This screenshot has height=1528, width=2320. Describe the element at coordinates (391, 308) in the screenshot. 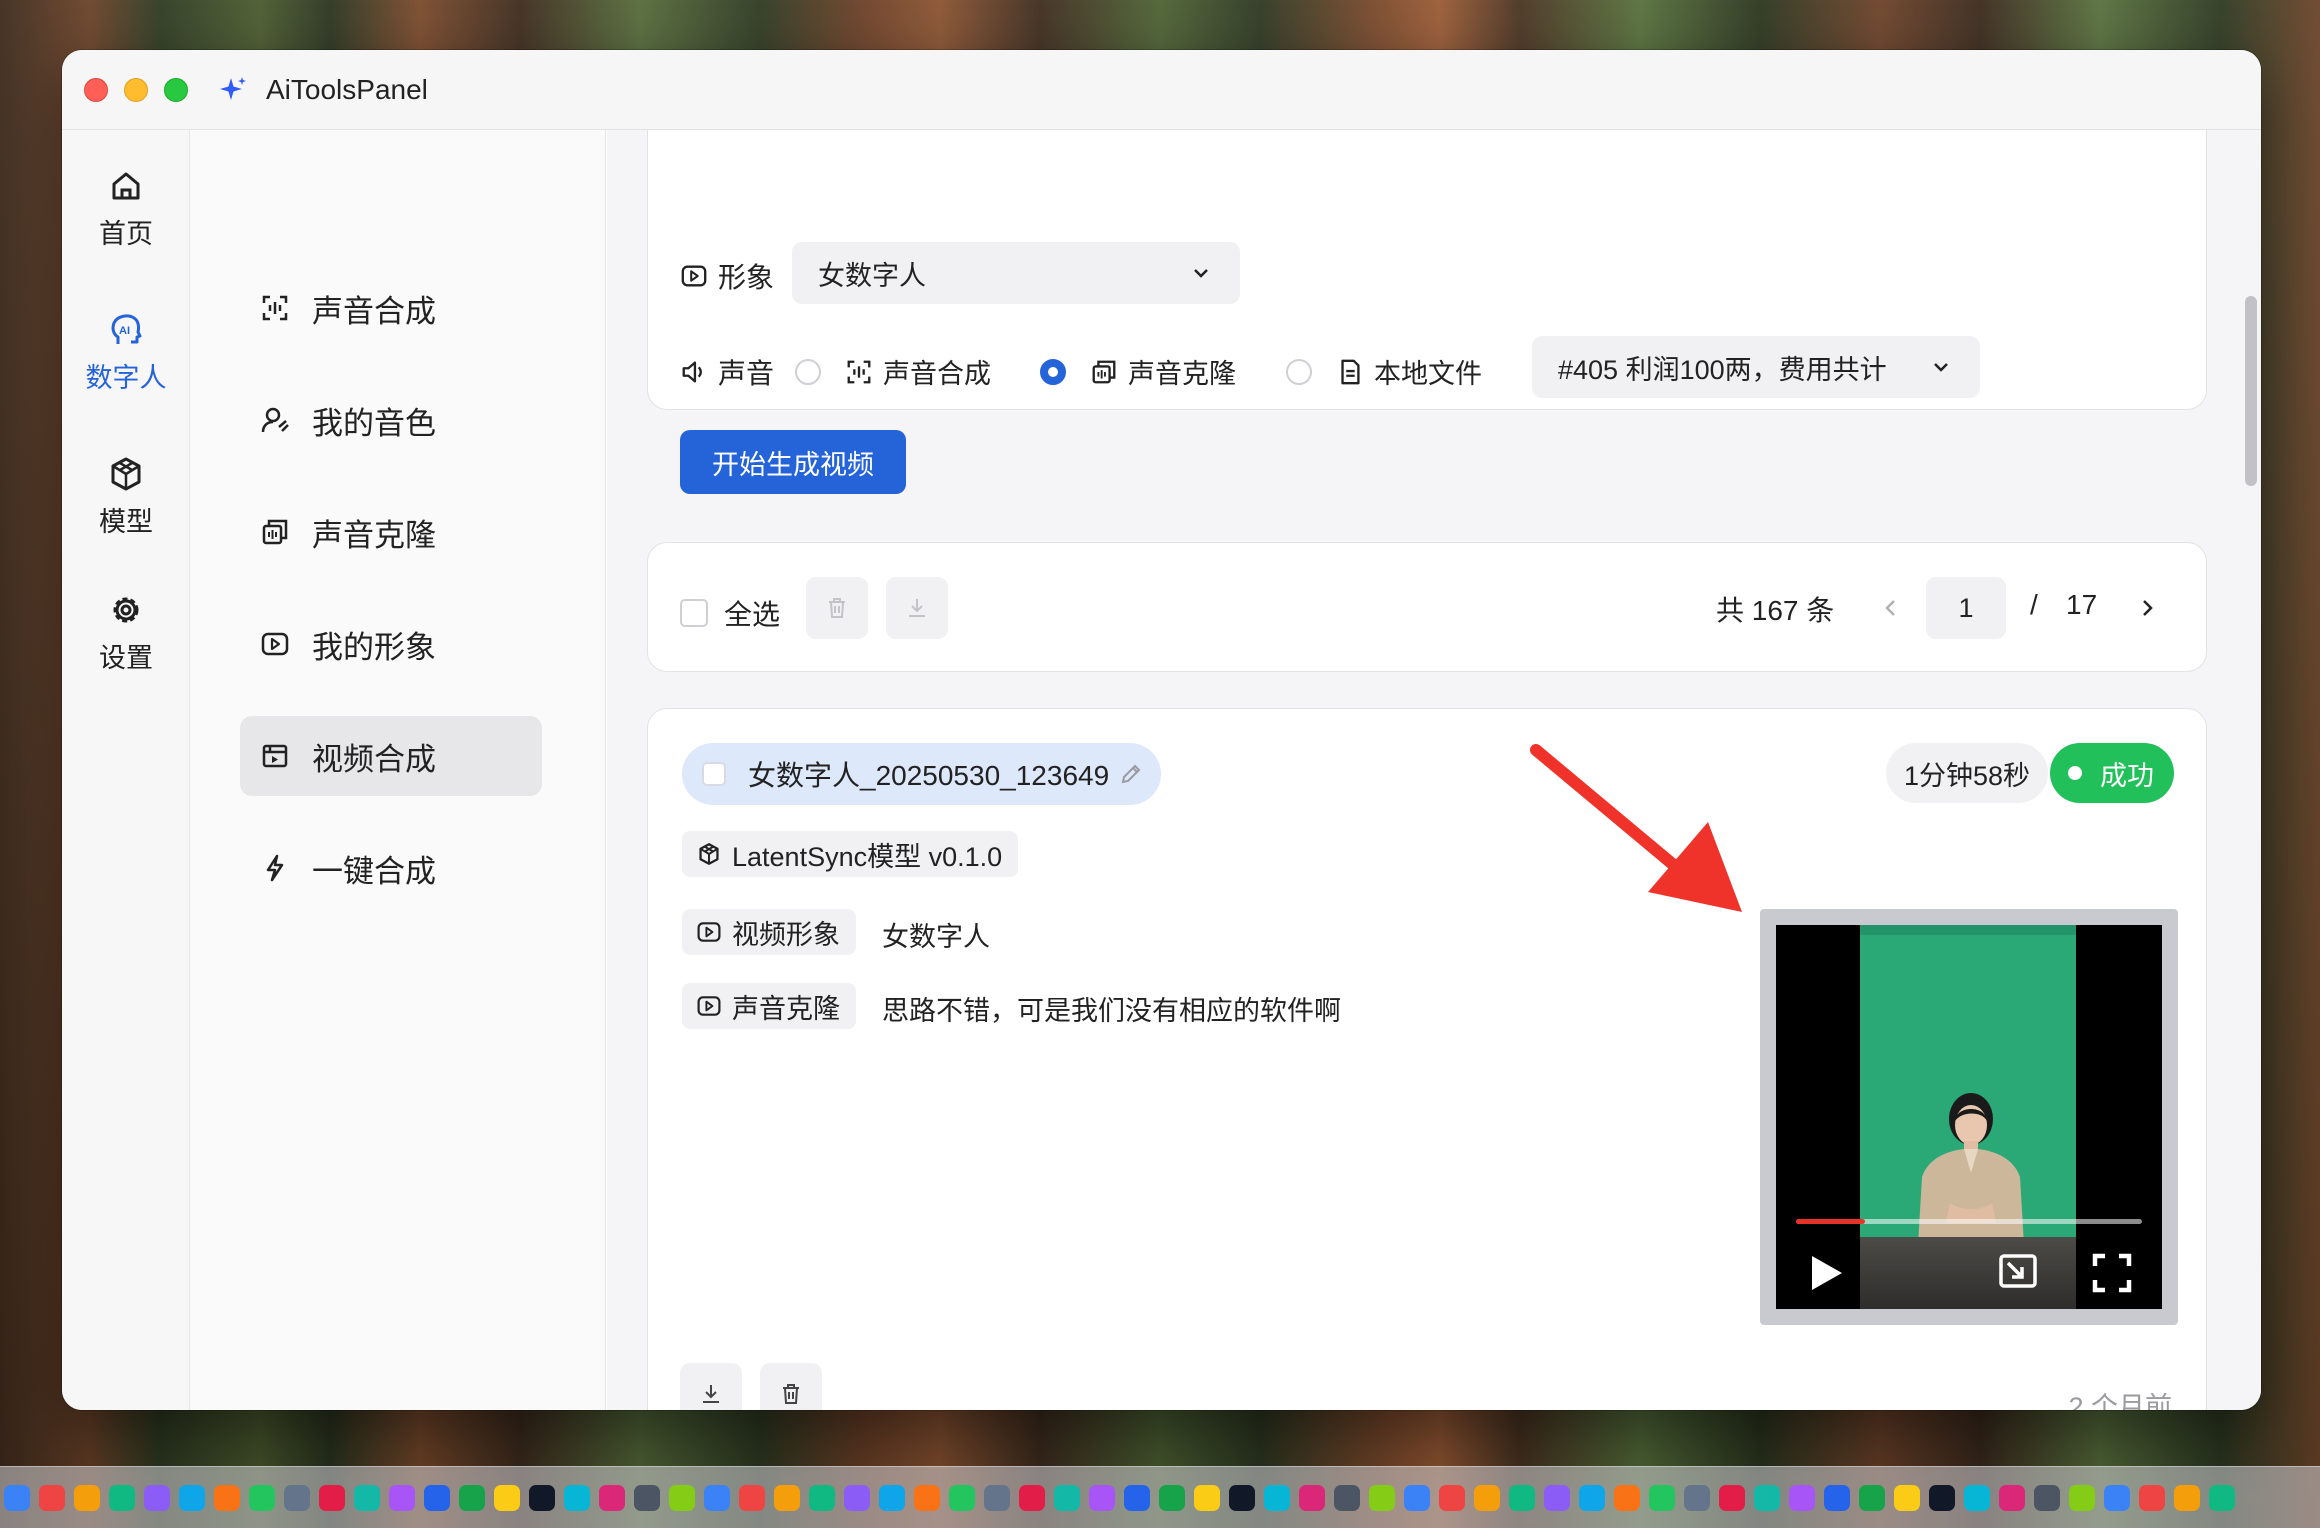

I see `subnav-item-voice-synthesis: 声音合成` at that location.